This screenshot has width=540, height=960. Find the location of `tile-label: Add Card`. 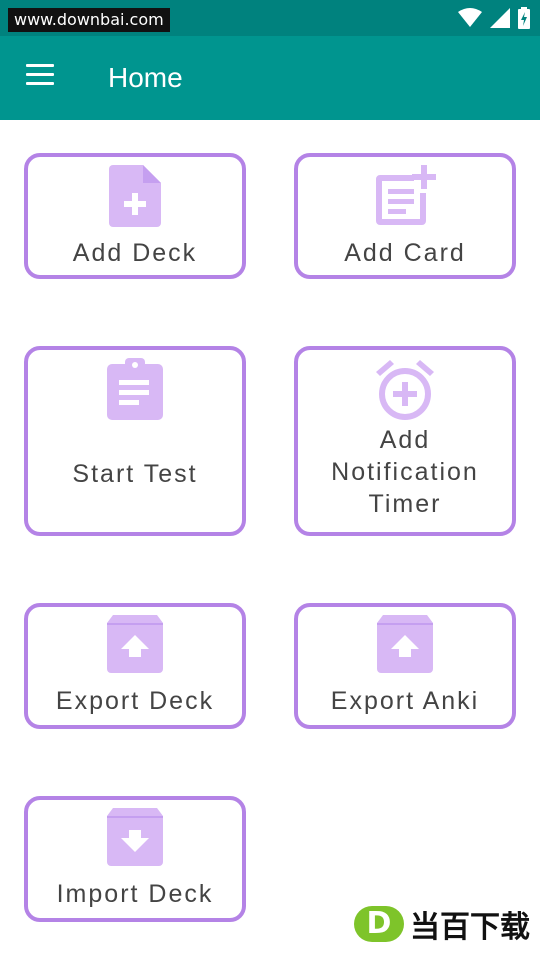

tile-label: Add Card is located at coordinates (405, 253).